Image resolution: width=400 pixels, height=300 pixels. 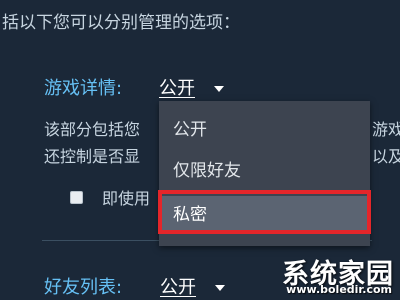 What do you see at coordinates (126, 198) in the screenshot?
I see `playtime-private-checkbox-label: 即使用` at bounding box center [126, 198].